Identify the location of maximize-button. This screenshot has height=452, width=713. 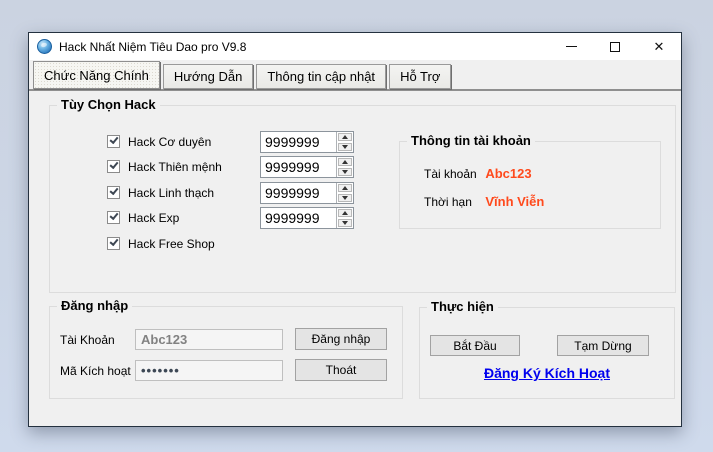
(615, 46).